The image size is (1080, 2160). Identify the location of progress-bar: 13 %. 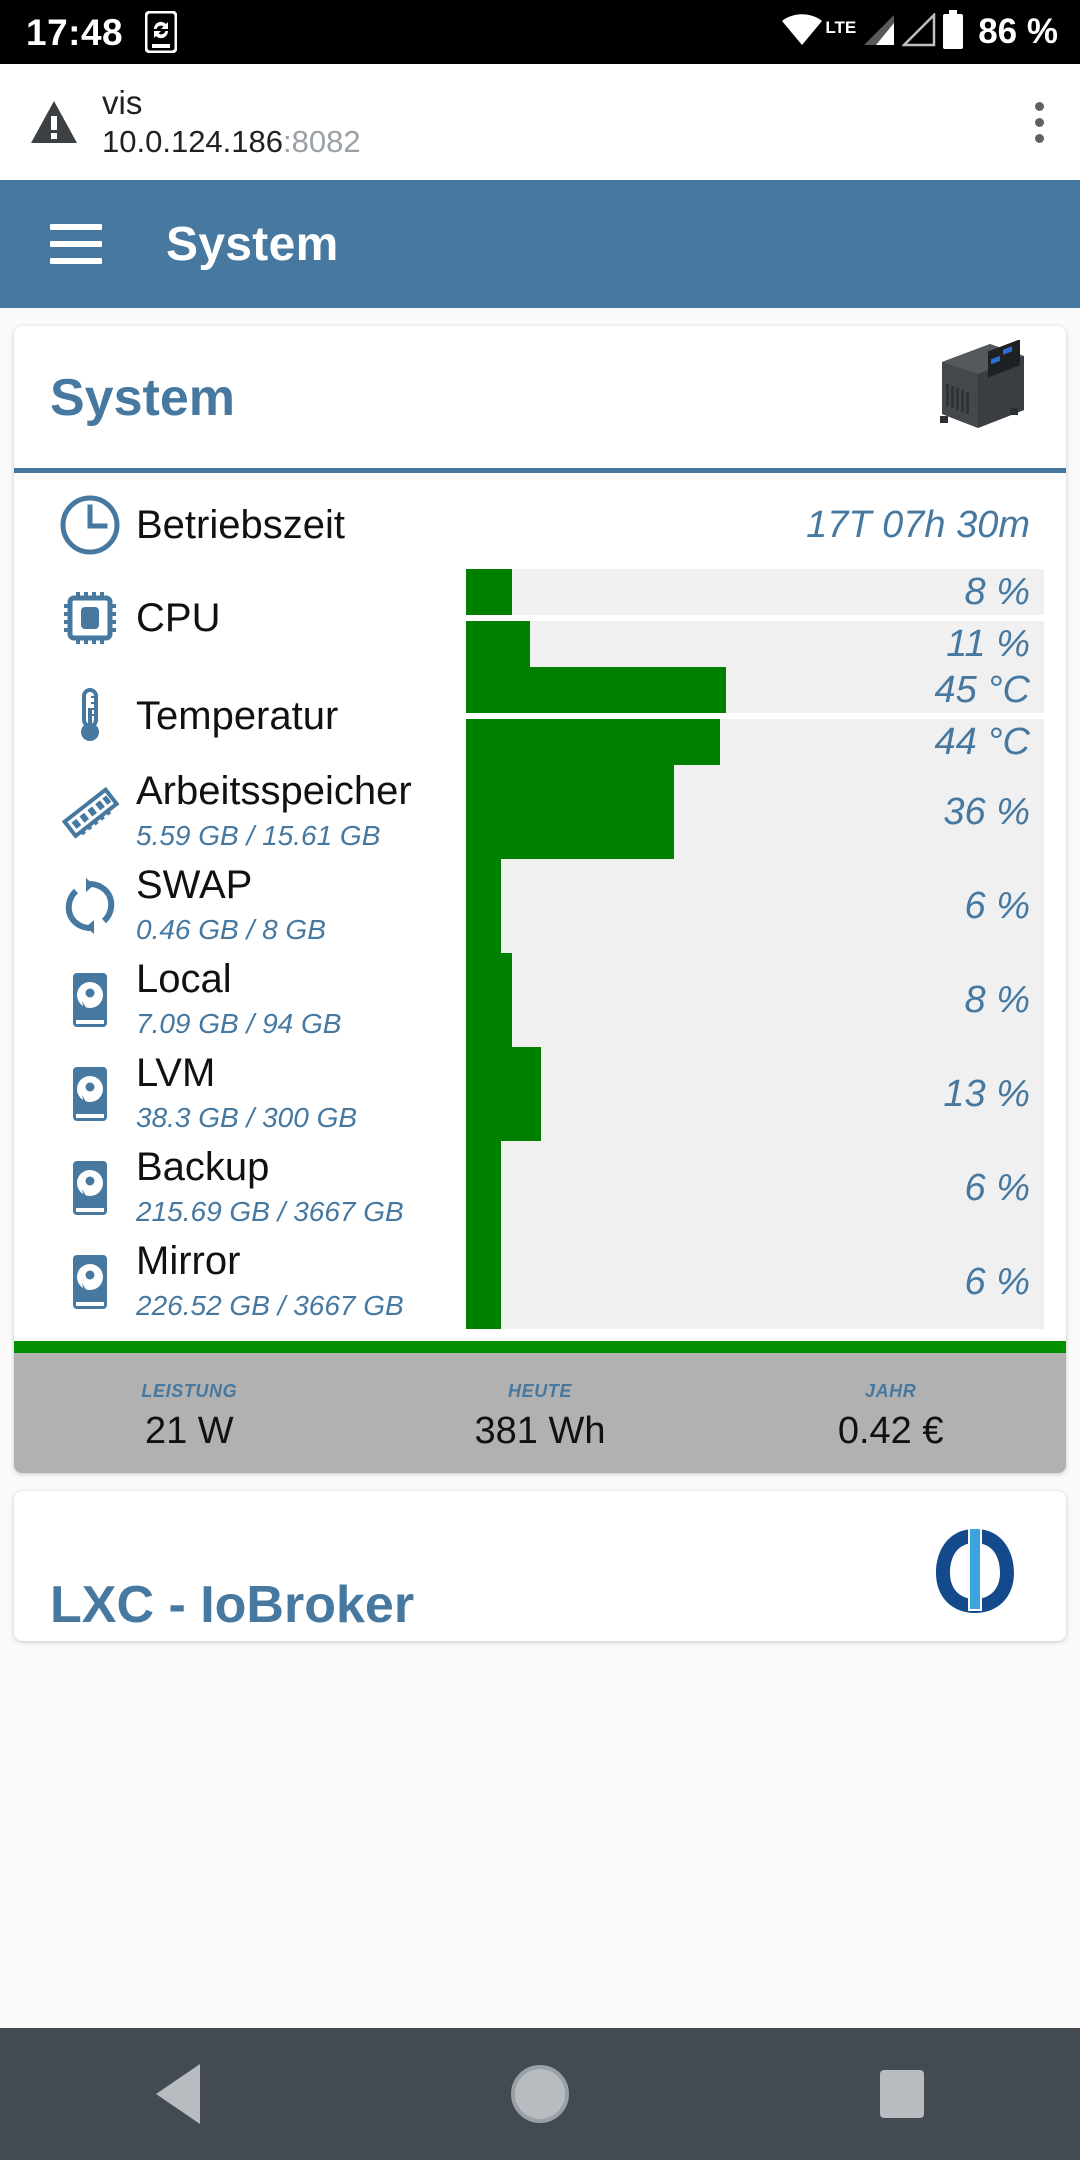
(755, 1094).